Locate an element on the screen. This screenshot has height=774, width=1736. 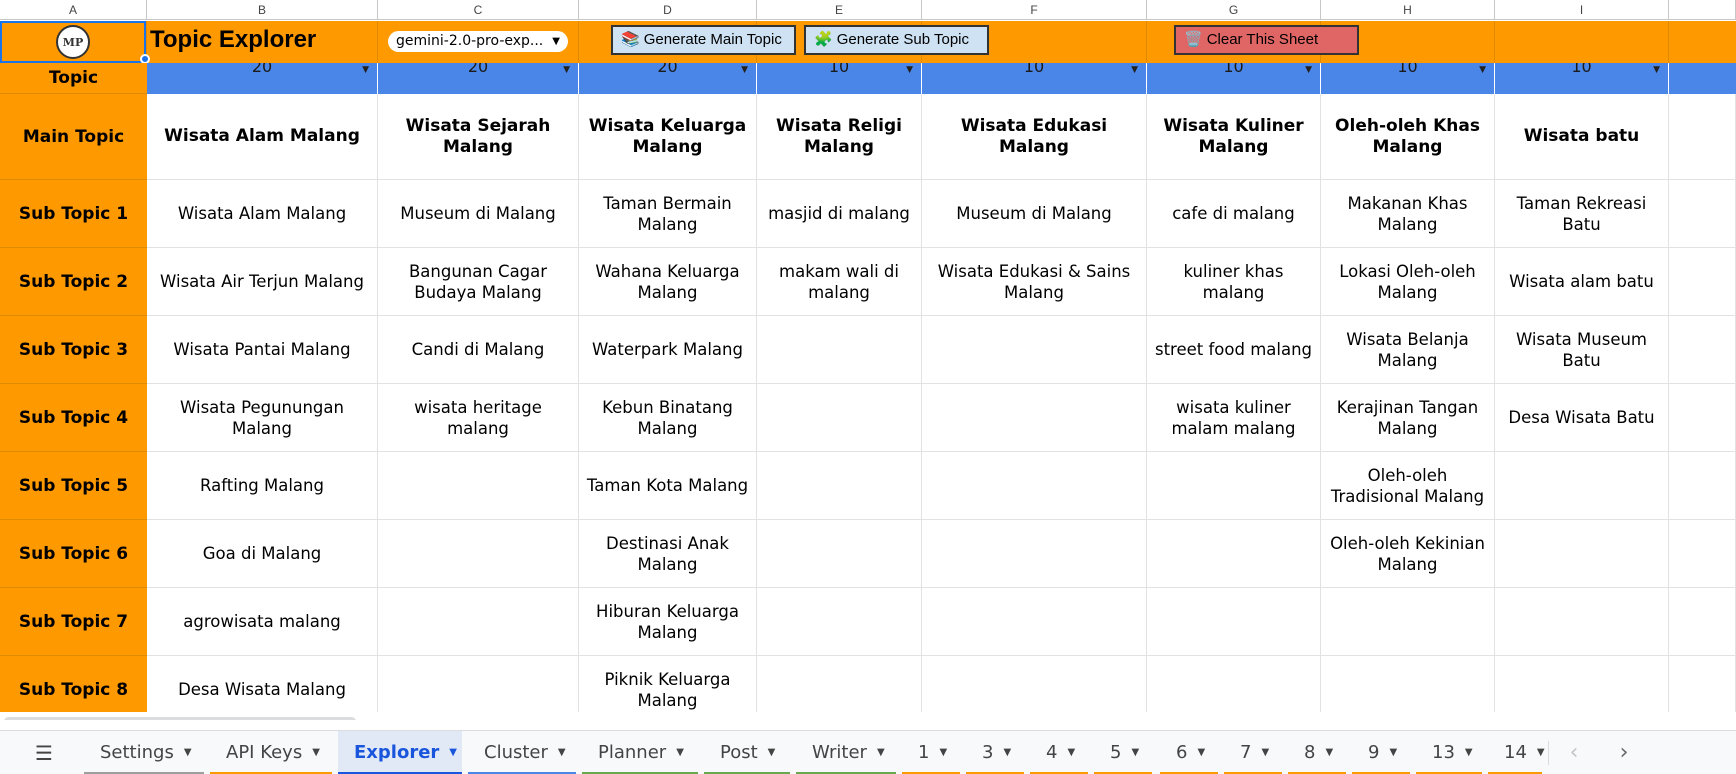
sub-topic-cell: Kebun Binatang Malang is located at coordinates (668, 418).